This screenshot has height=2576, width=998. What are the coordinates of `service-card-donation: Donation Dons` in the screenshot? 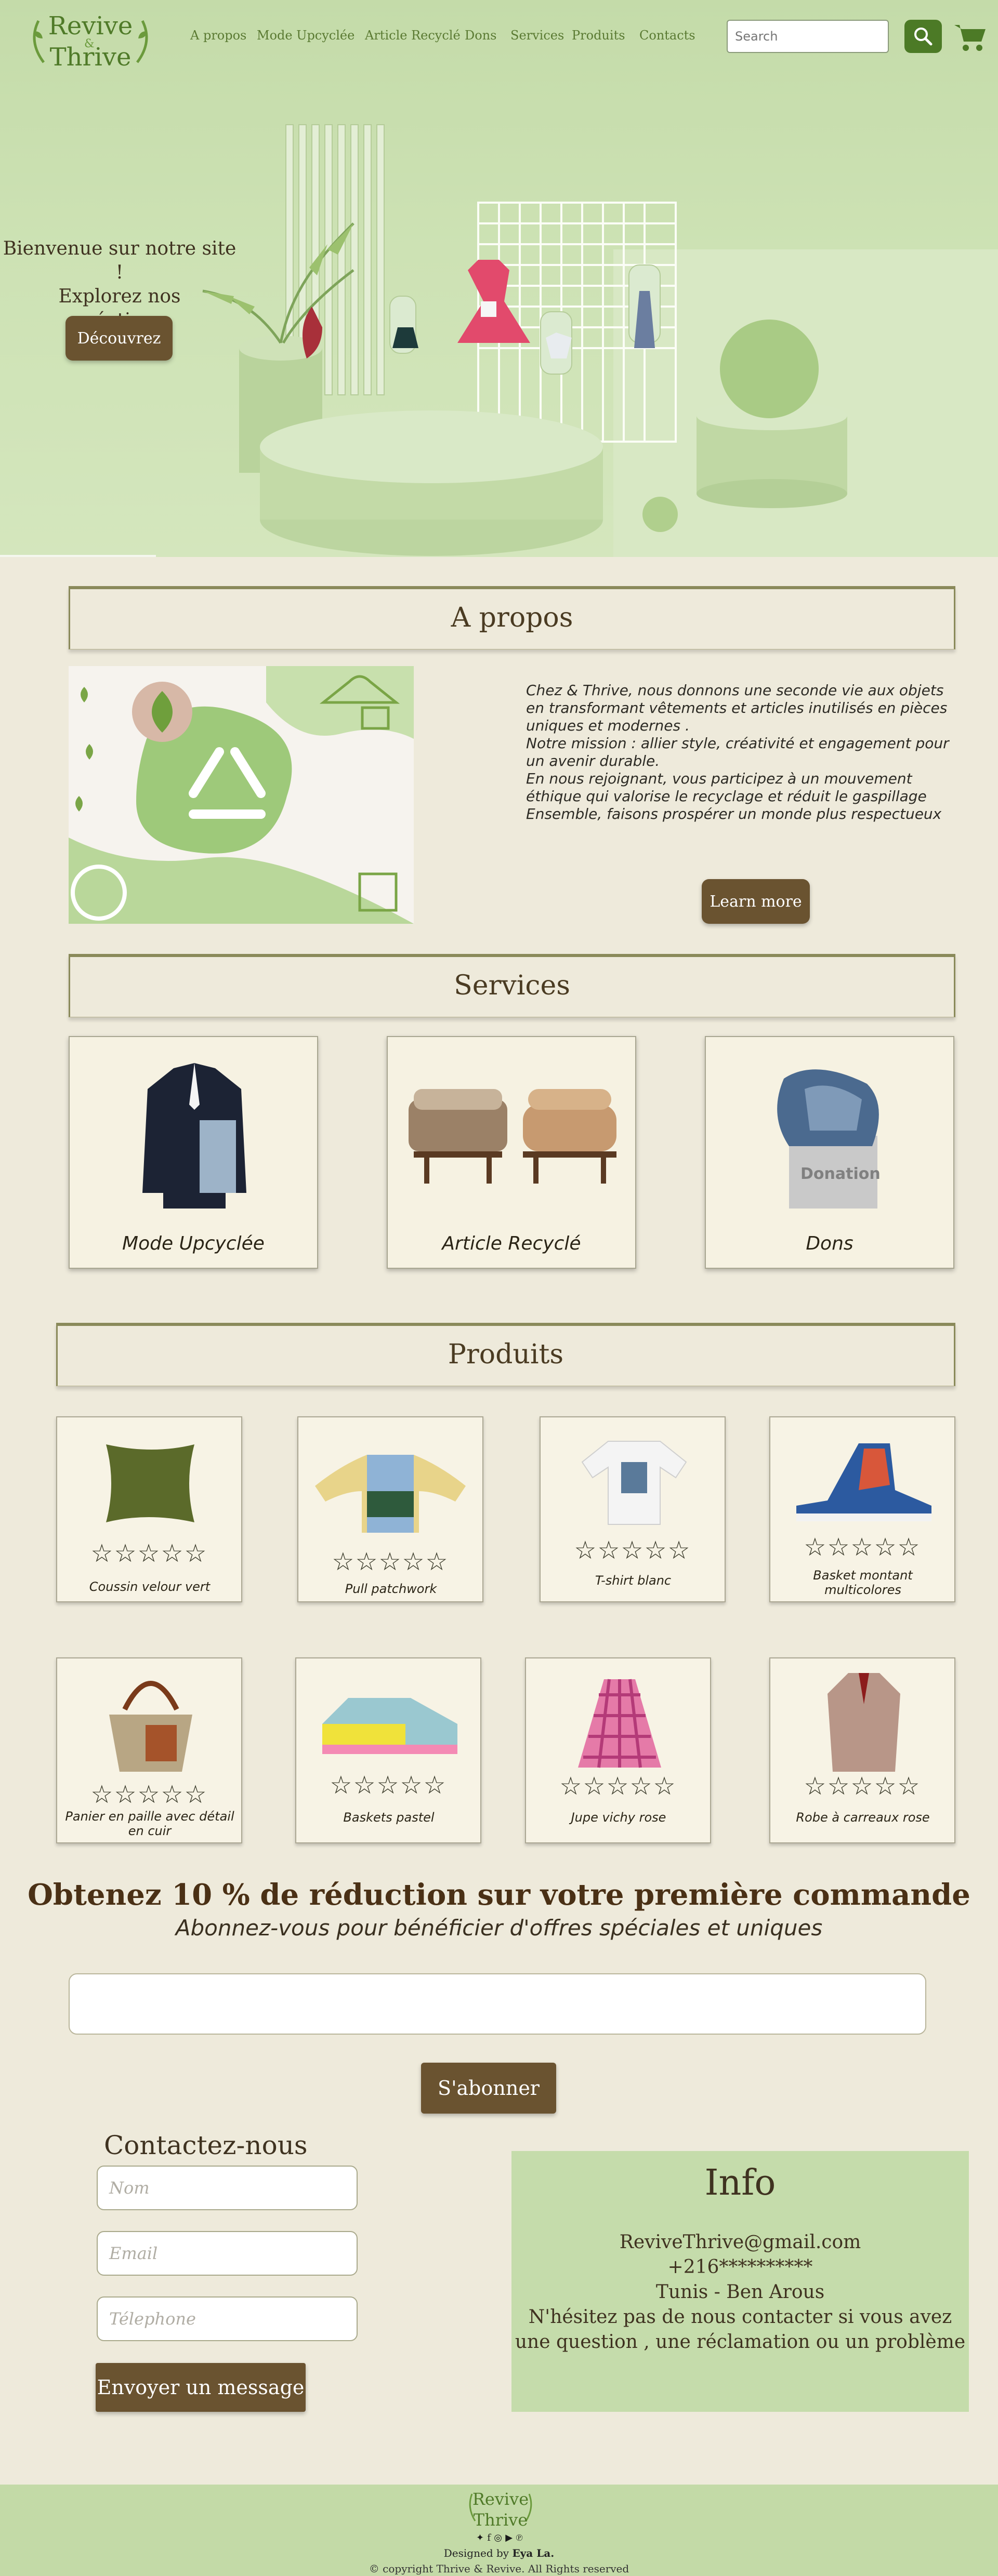 It's located at (829, 1153).